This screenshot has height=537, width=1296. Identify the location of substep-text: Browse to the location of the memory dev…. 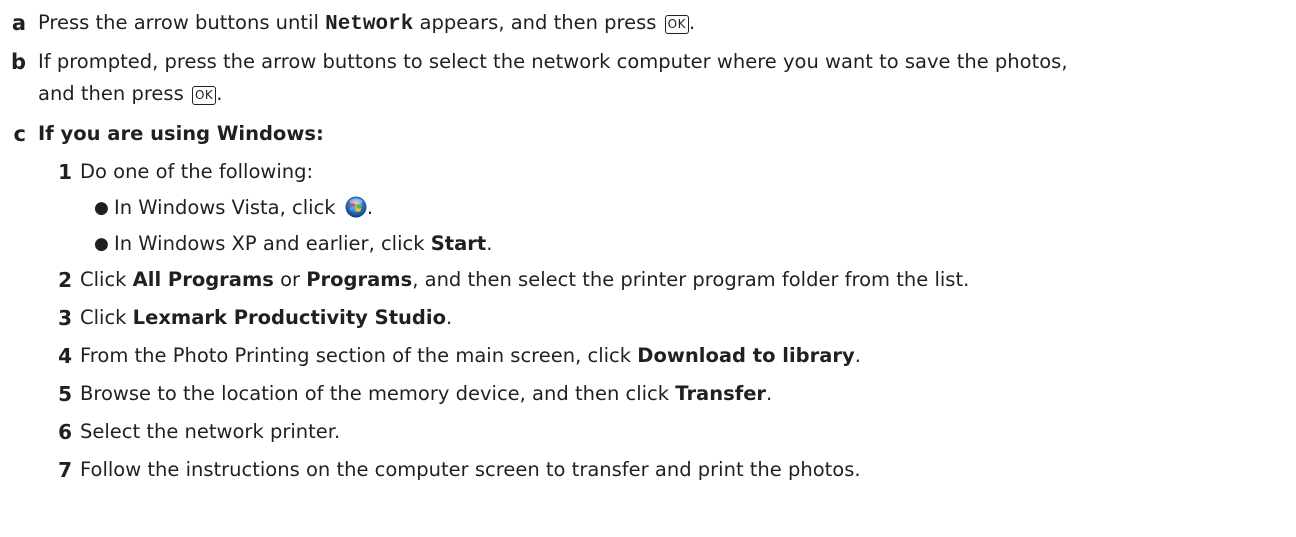
(426, 393).